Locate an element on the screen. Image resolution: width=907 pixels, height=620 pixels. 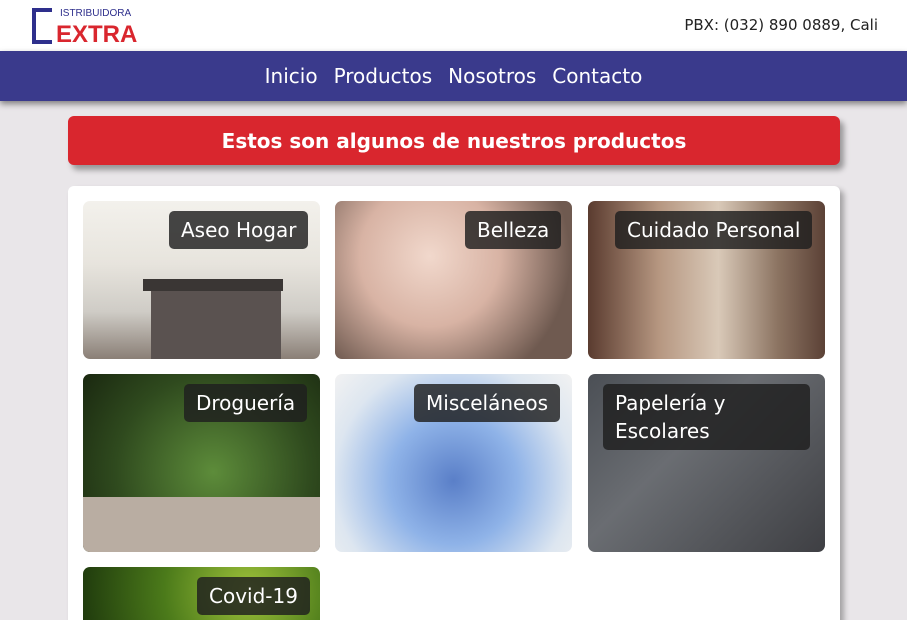
category-label: Aseo Hogar is located at coordinates (239, 230).